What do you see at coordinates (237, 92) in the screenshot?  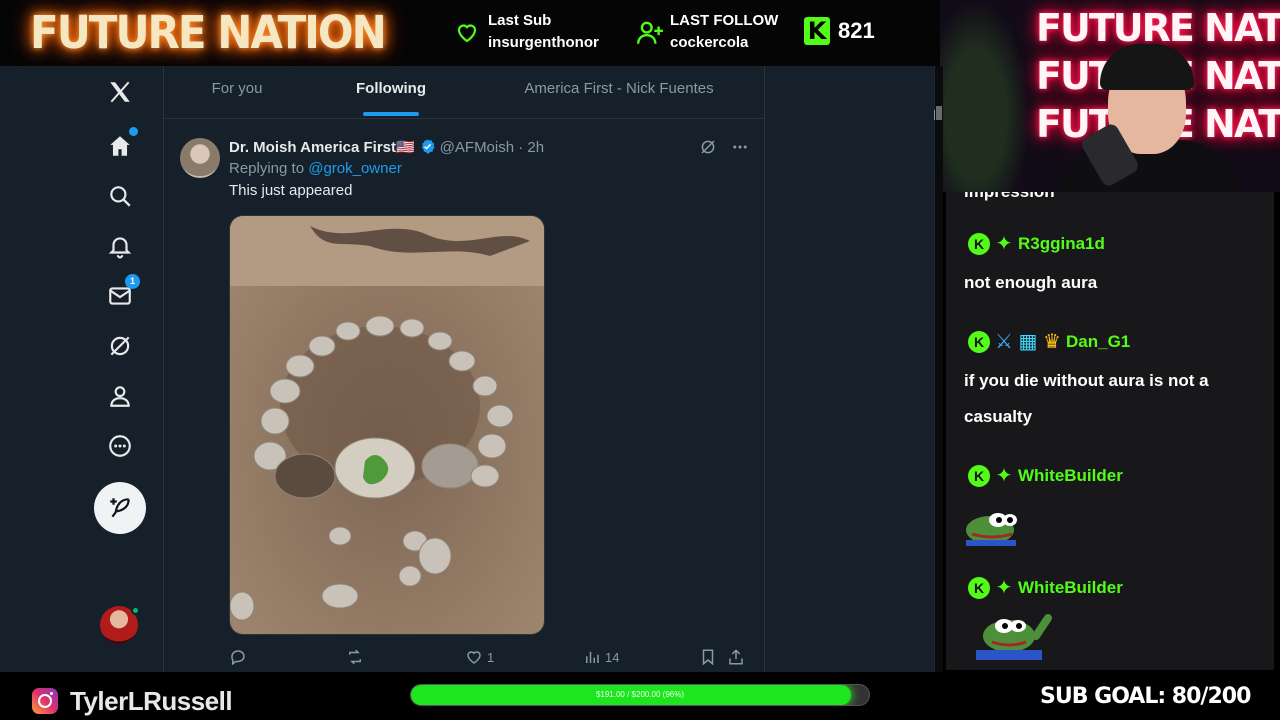 I see `tab-for-you: For you` at bounding box center [237, 92].